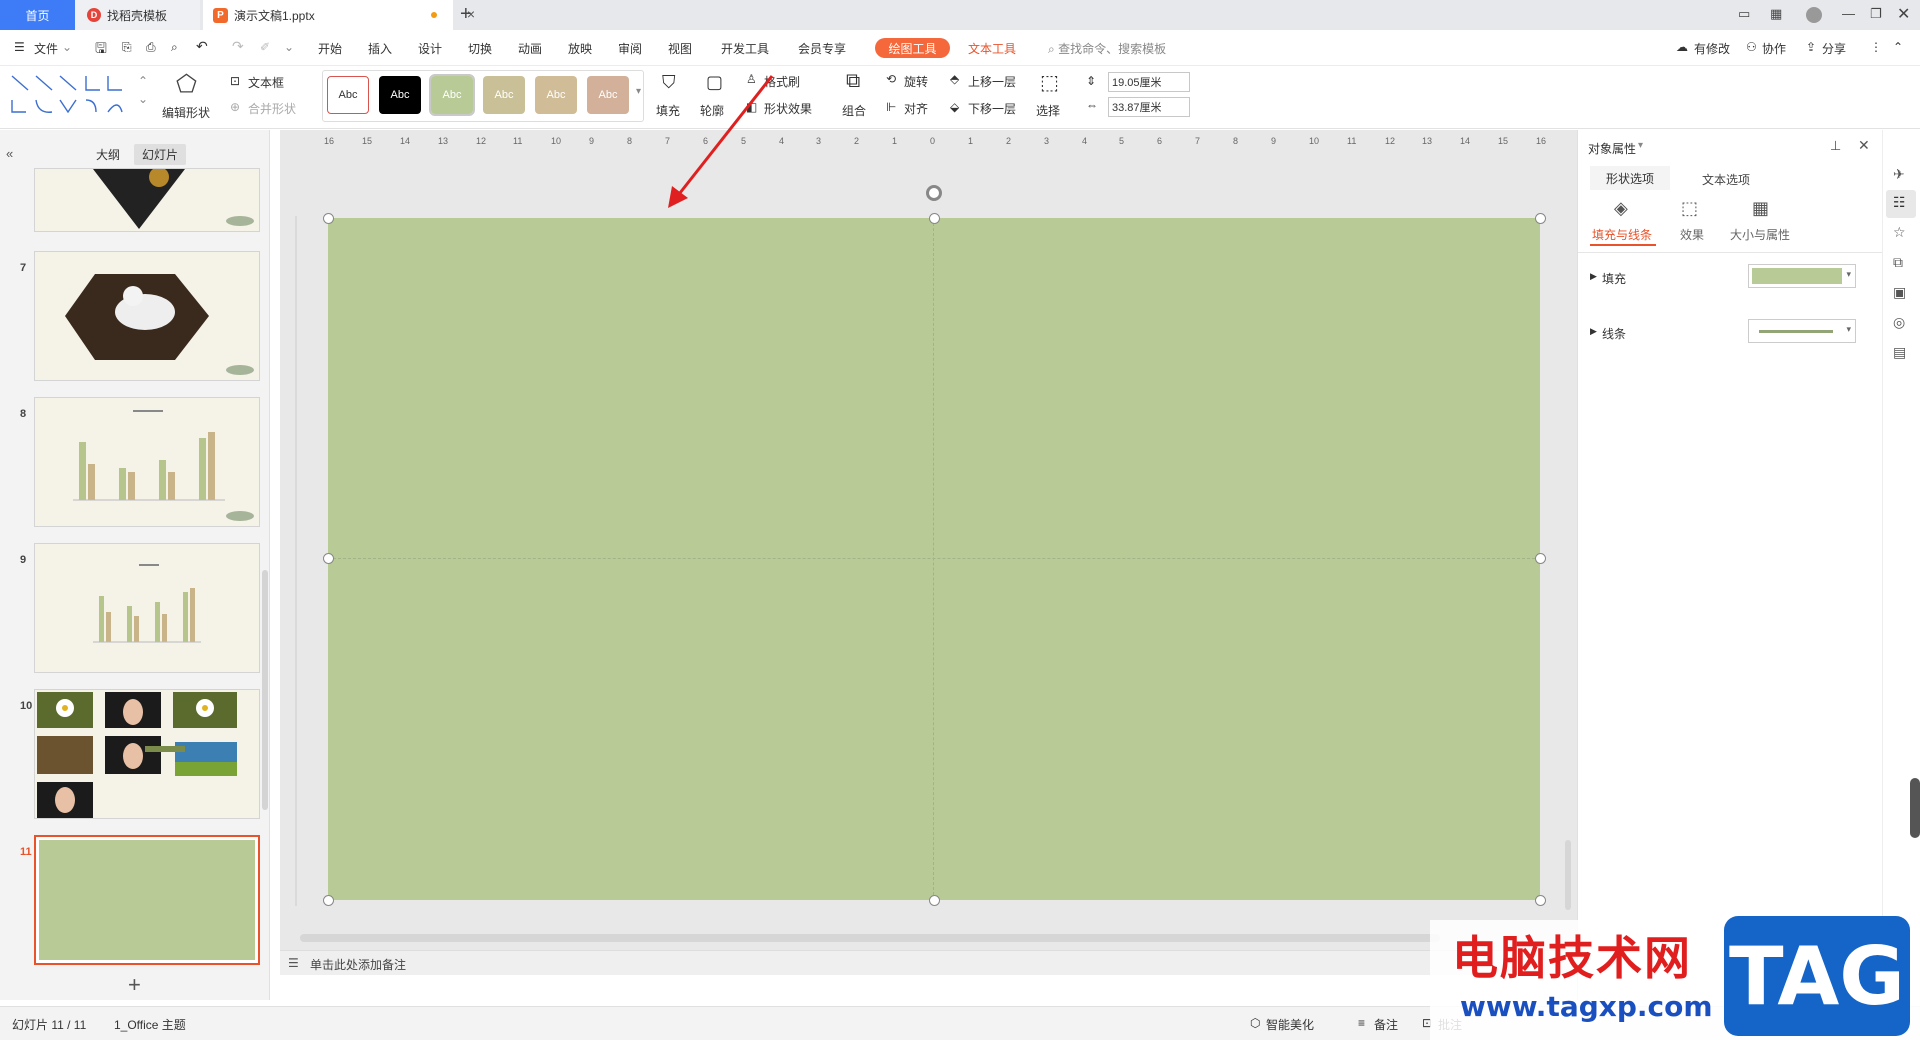 This screenshot has height=1040, width=1920. I want to click on image-icon: ▣, so click(1899, 292).